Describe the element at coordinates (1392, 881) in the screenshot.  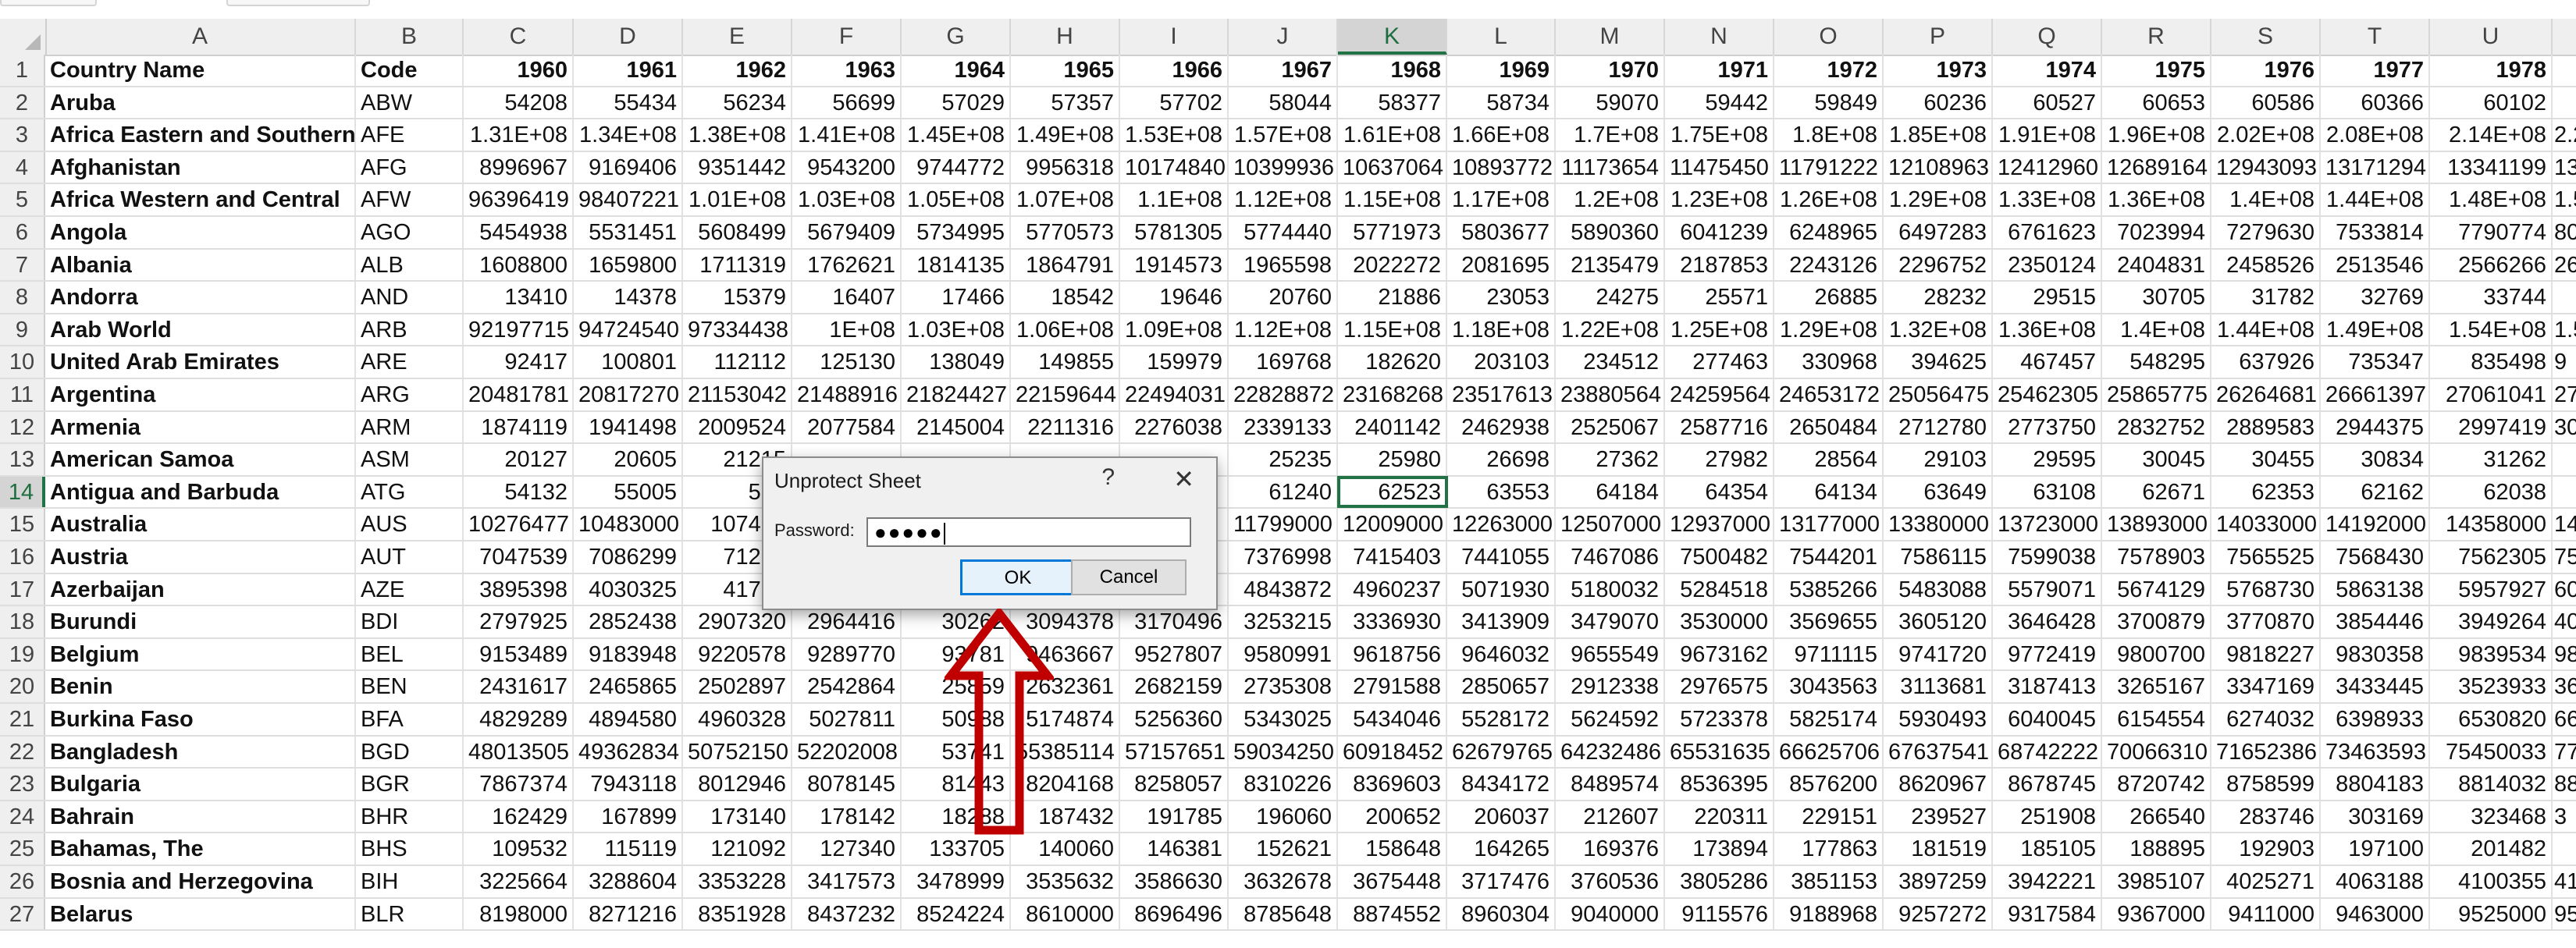
I see `population-cell: 3675448` at that location.